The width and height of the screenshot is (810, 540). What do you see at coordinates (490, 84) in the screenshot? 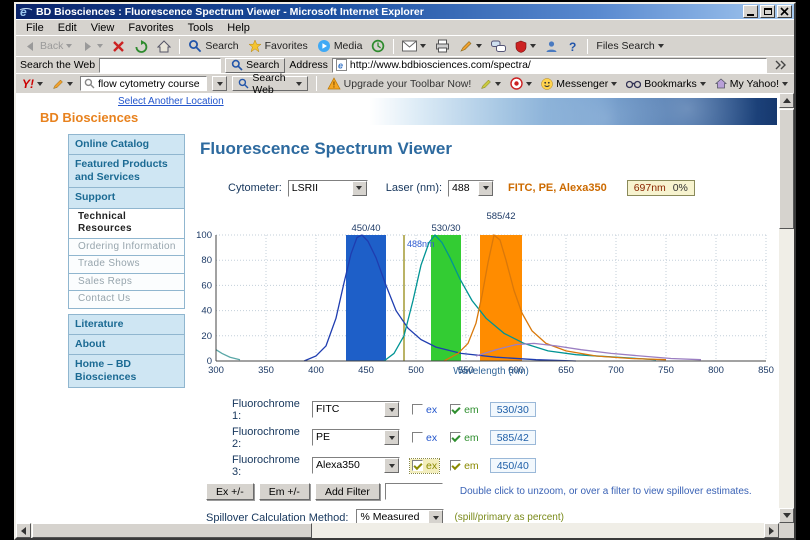
I see `yahoo-edit-button` at bounding box center [490, 84].